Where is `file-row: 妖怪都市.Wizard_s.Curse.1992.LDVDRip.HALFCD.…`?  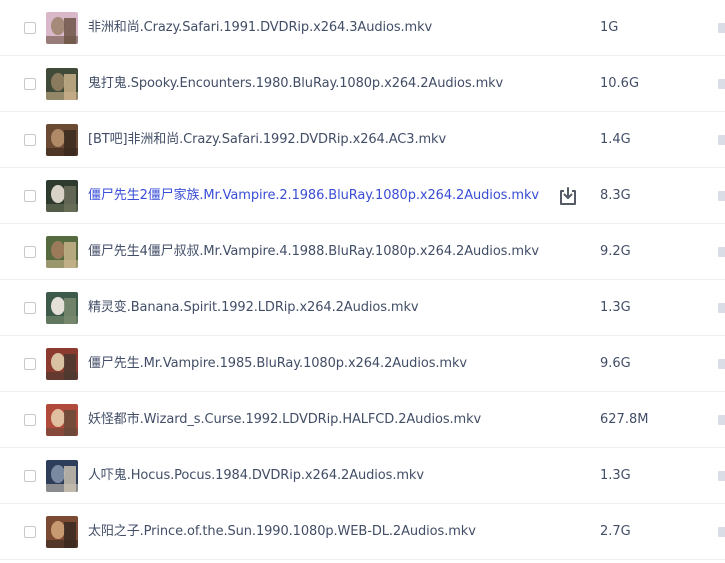 file-row: 妖怪都市.Wizard_s.Curse.1992.LDVDRip.HALFCD.… is located at coordinates (362, 420).